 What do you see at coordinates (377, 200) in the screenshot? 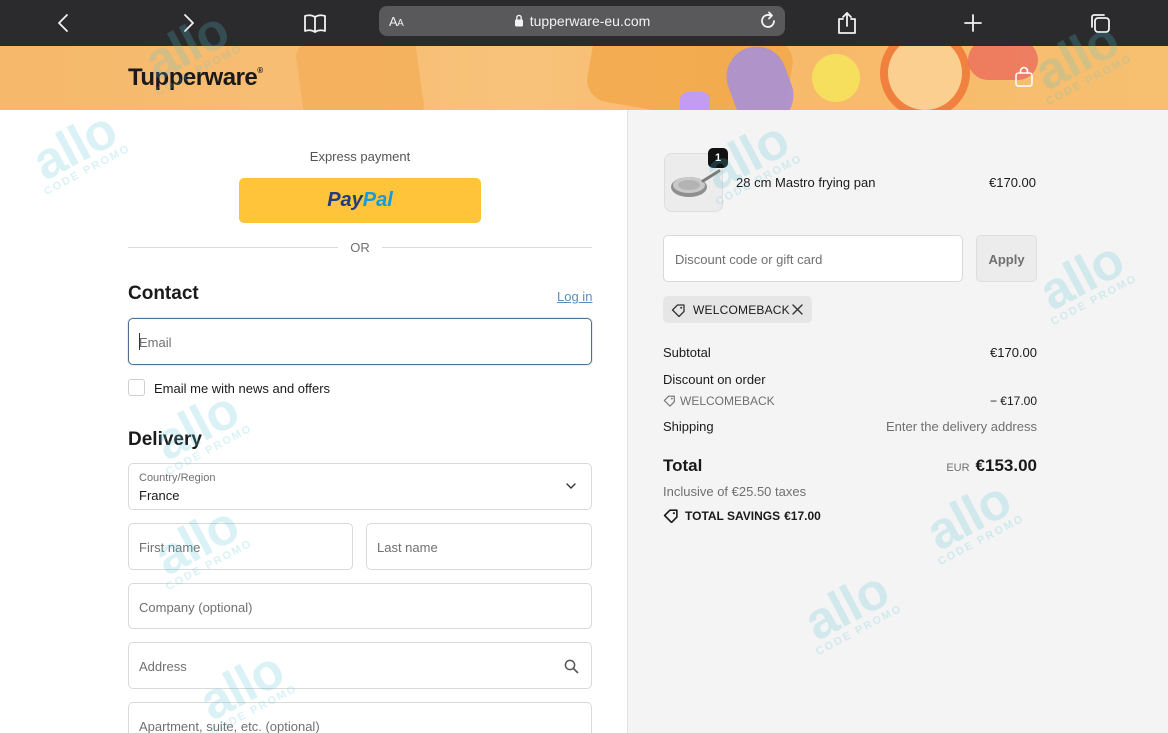
I see `paypal-pal-text: Pal` at bounding box center [377, 200].